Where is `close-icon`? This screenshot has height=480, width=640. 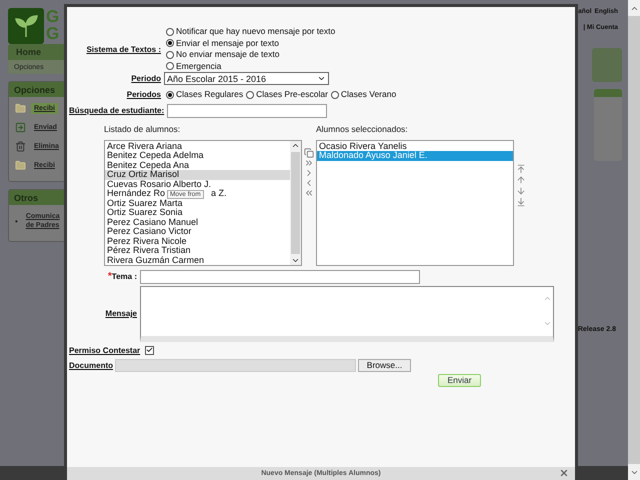
close-icon is located at coordinates (564, 473).